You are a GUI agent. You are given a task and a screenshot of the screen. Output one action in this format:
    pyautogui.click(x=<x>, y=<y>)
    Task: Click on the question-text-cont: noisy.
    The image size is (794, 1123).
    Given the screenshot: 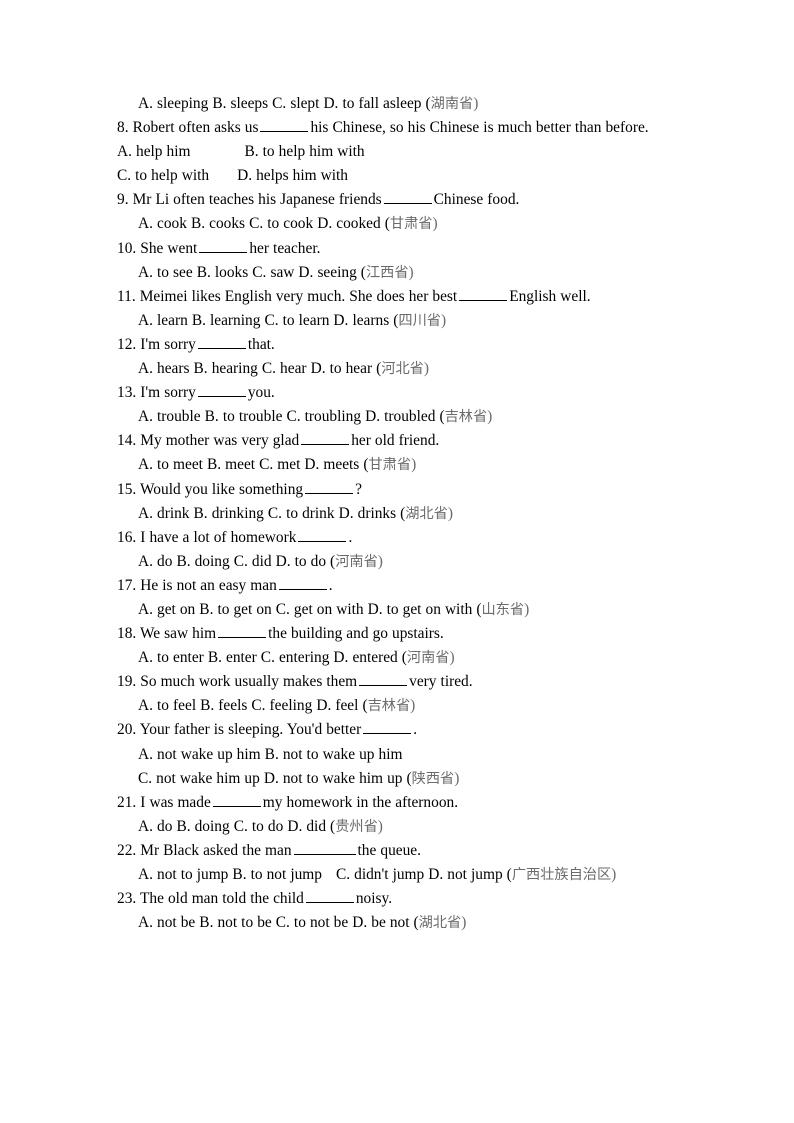 What is the action you would take?
    pyautogui.click(x=374, y=899)
    